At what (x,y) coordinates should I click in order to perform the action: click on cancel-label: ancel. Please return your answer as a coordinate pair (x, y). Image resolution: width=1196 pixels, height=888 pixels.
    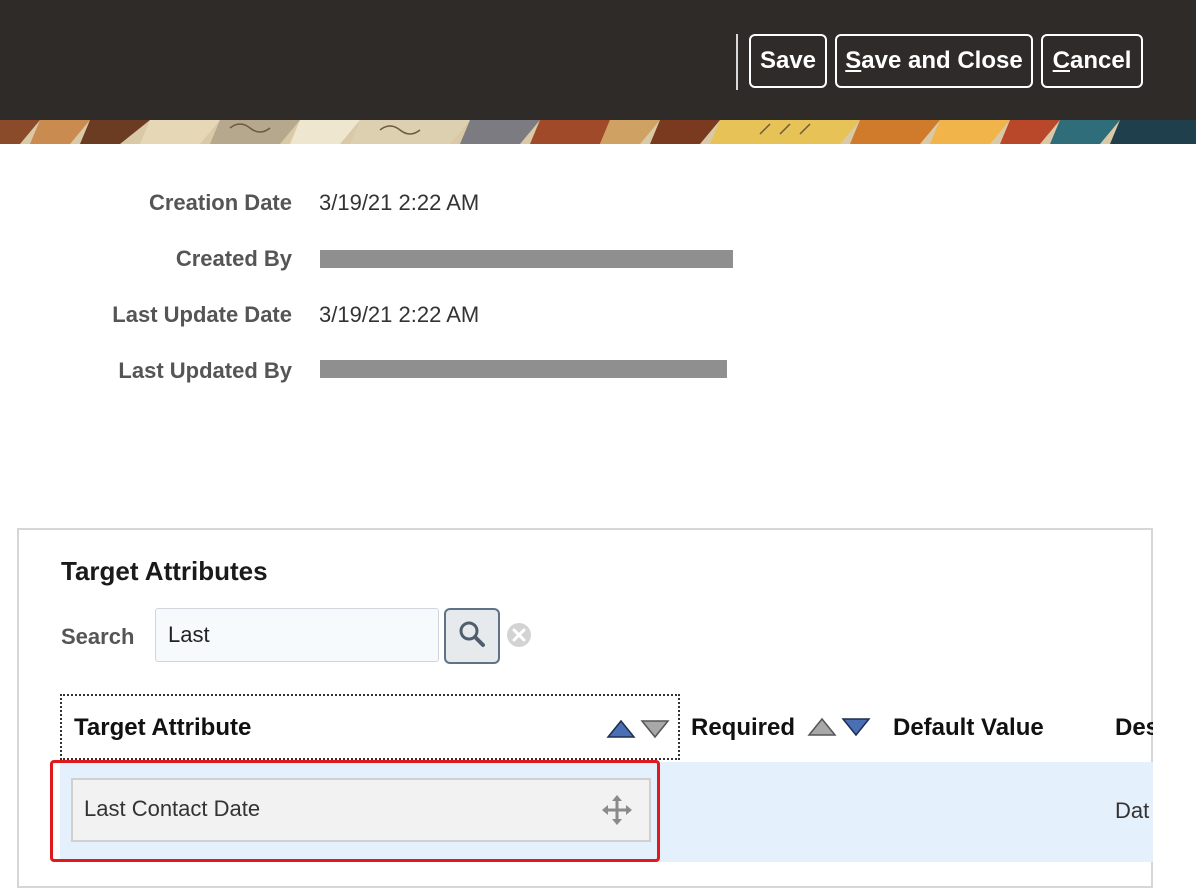
    Looking at the image, I should click on (1100, 60).